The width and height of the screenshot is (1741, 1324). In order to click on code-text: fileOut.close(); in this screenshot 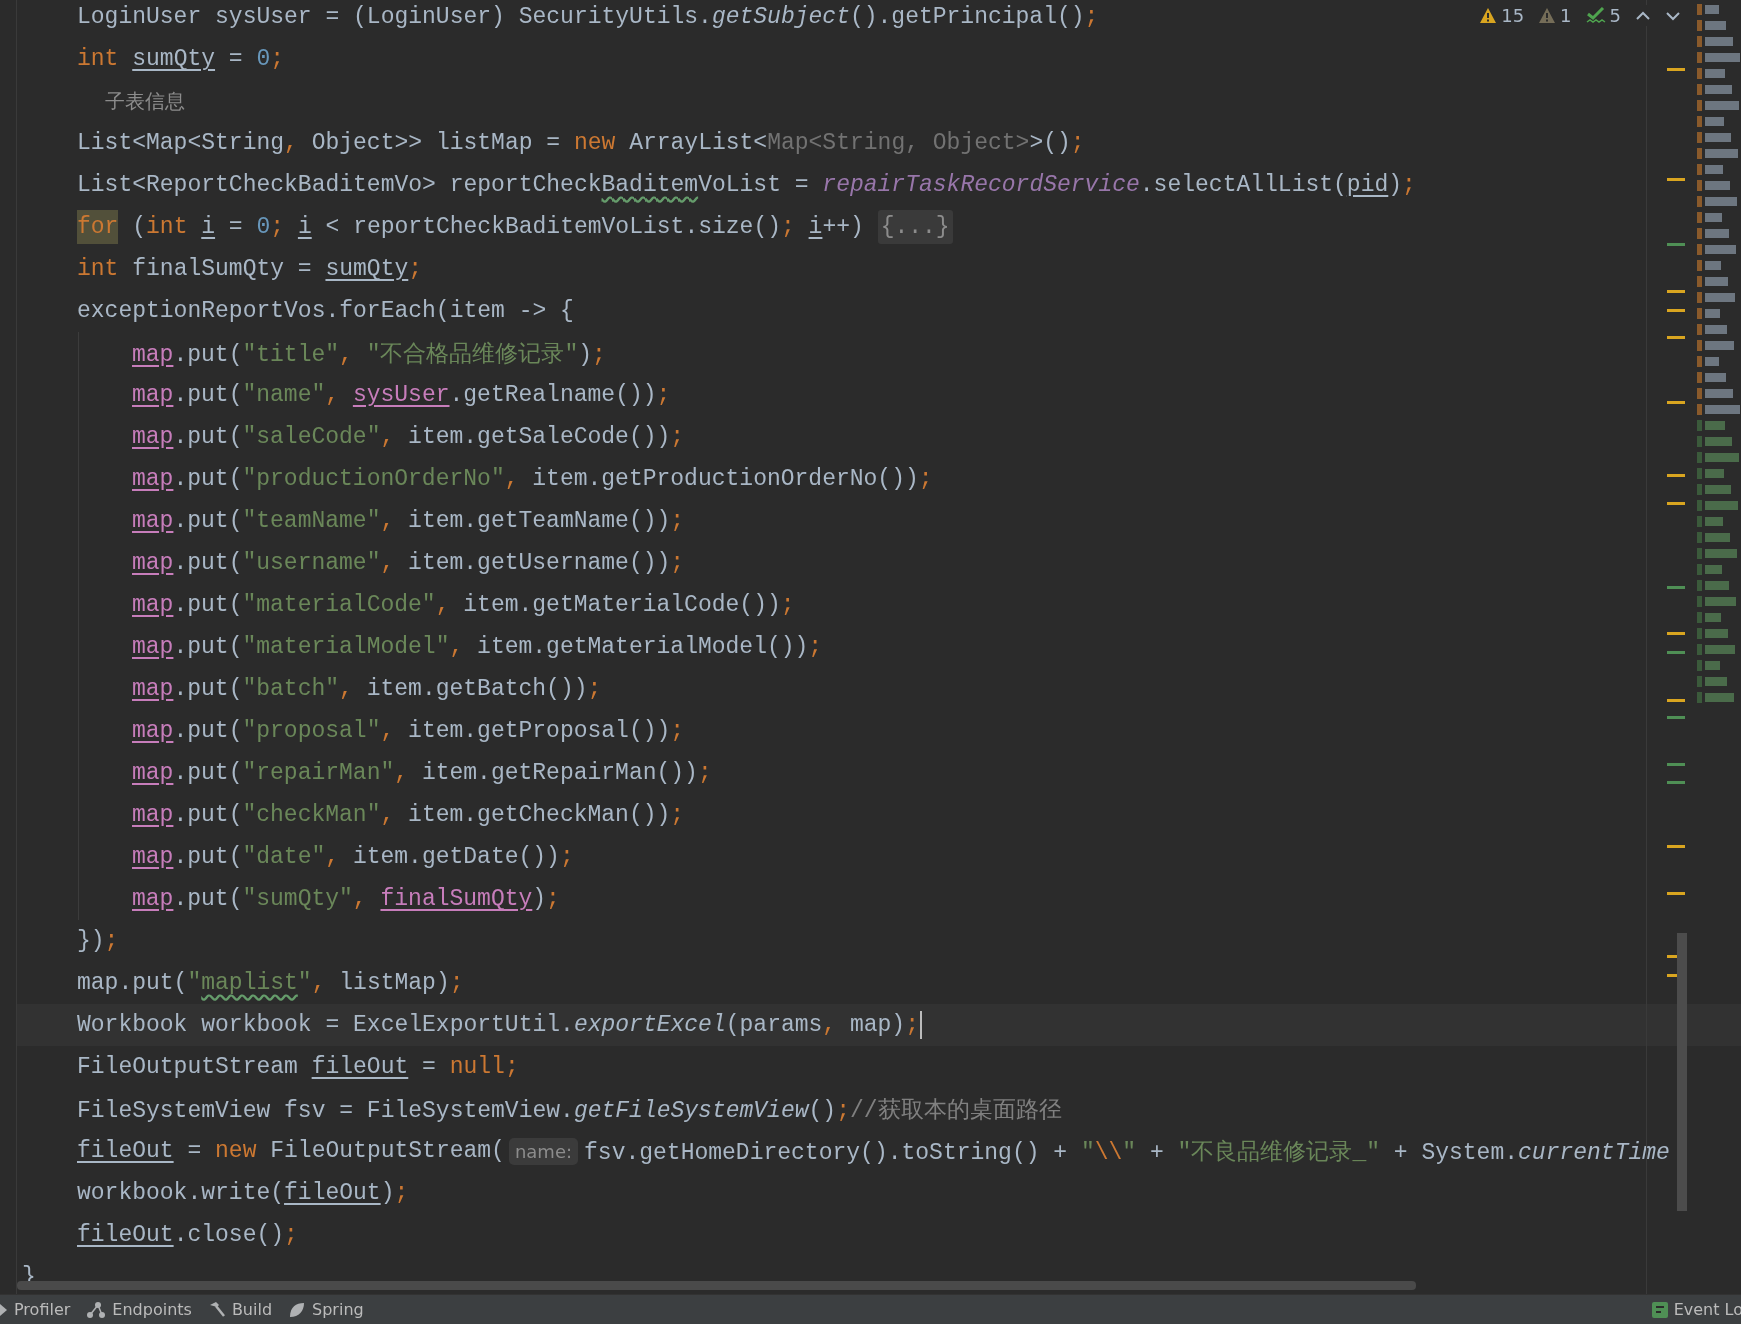, I will do `click(187, 1235)`.